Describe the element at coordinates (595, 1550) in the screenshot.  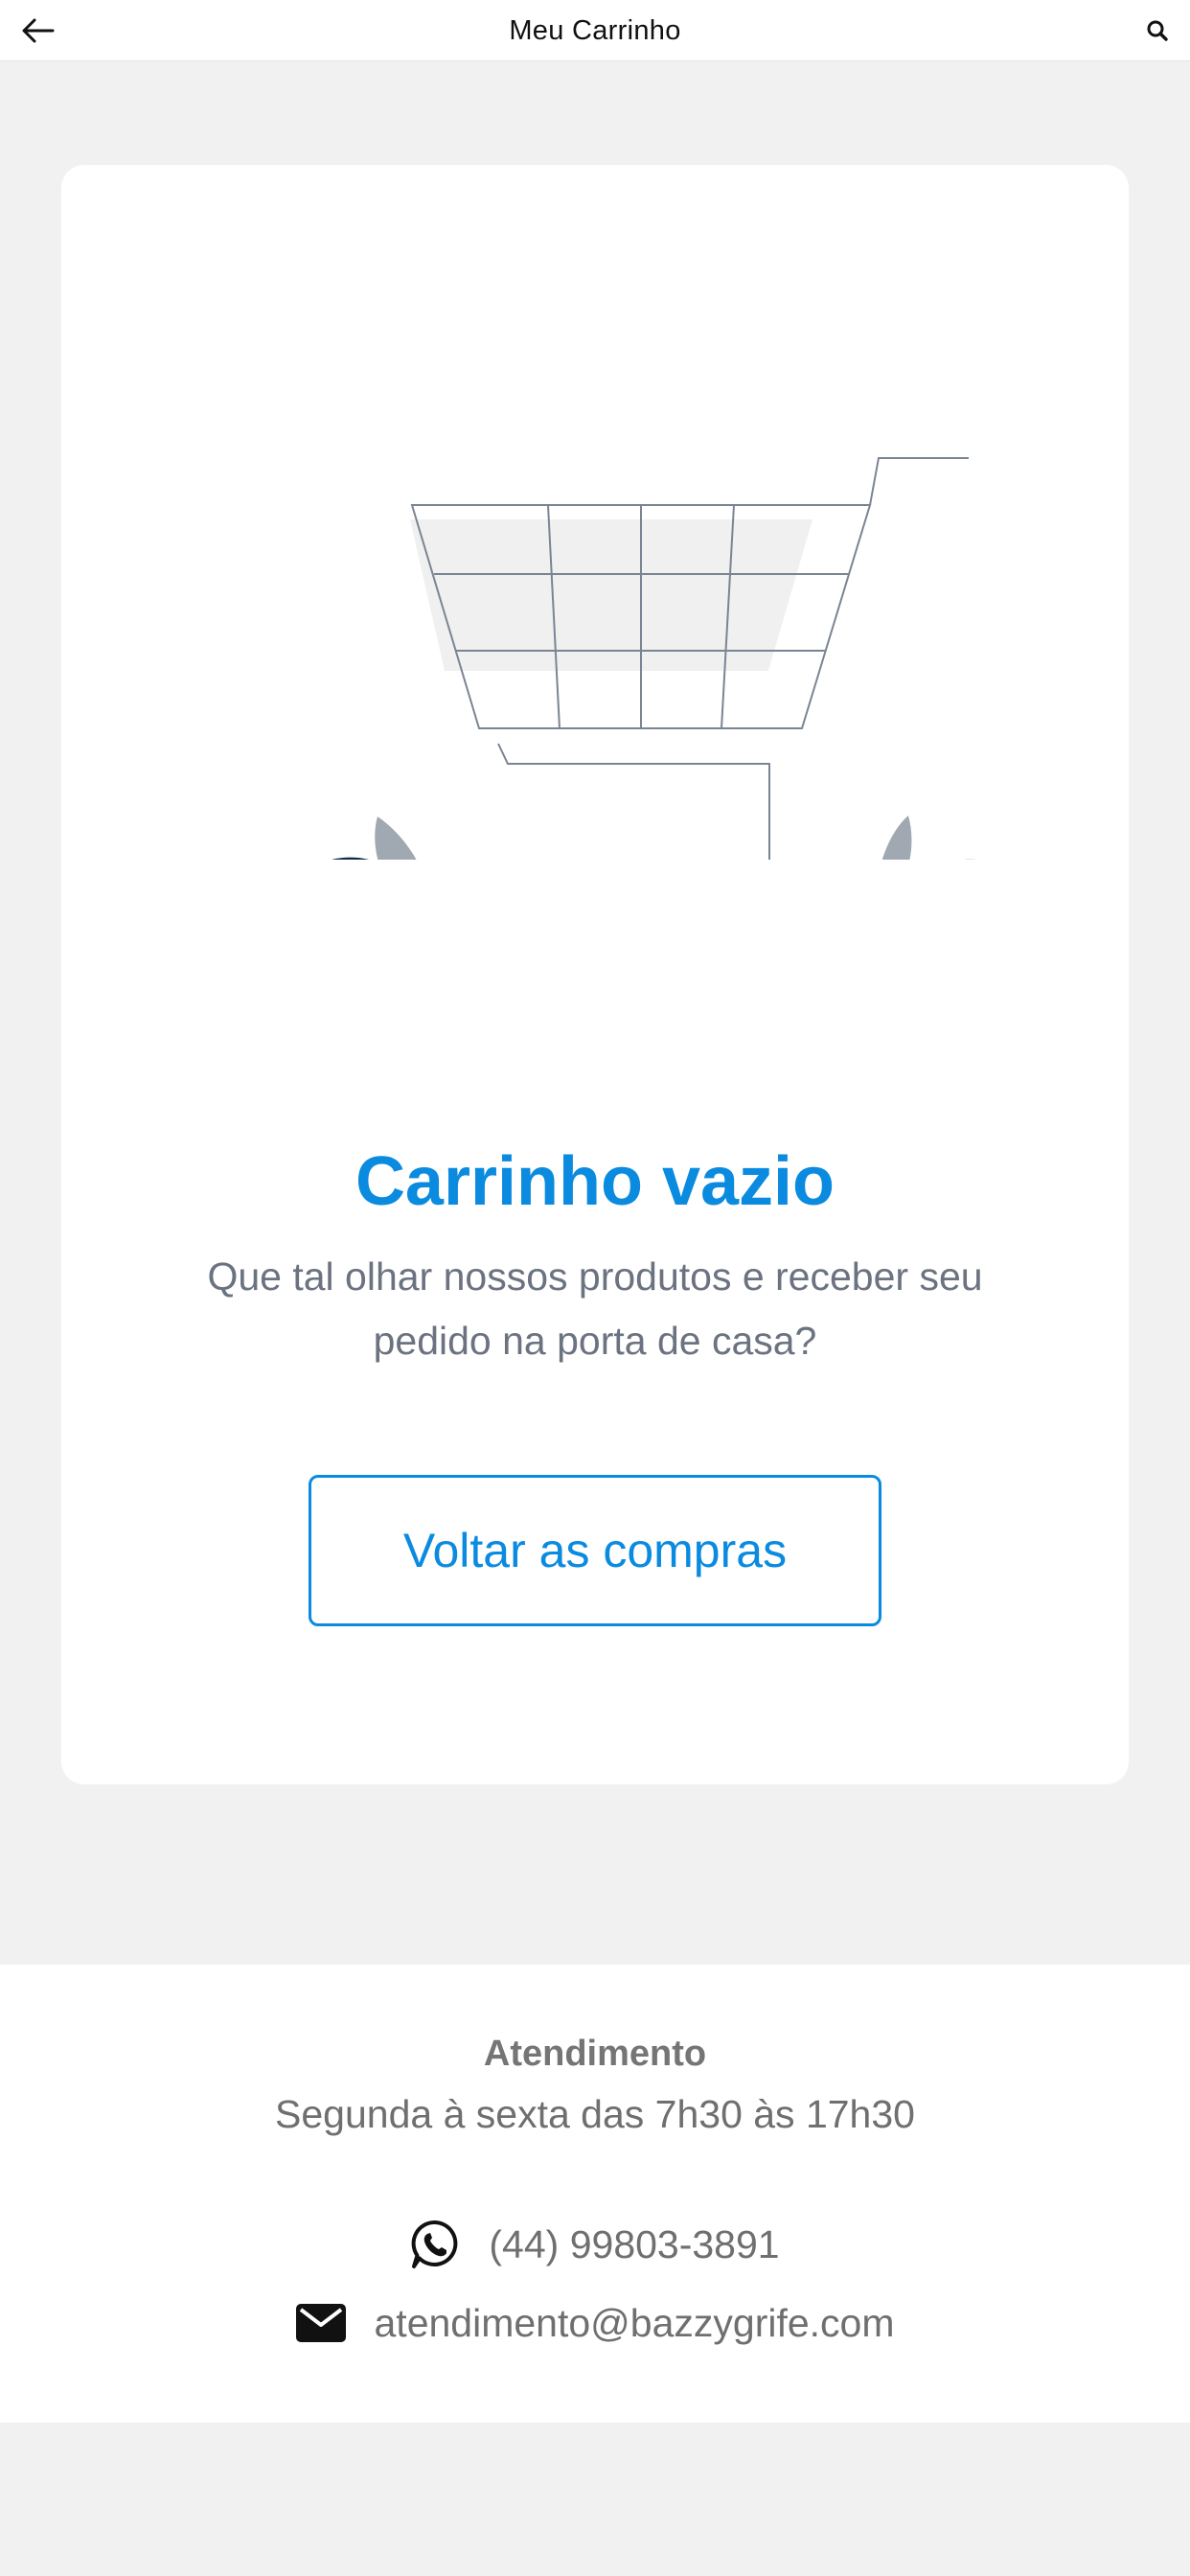
I see `back-to-shopping-button: Voltar as compras` at that location.